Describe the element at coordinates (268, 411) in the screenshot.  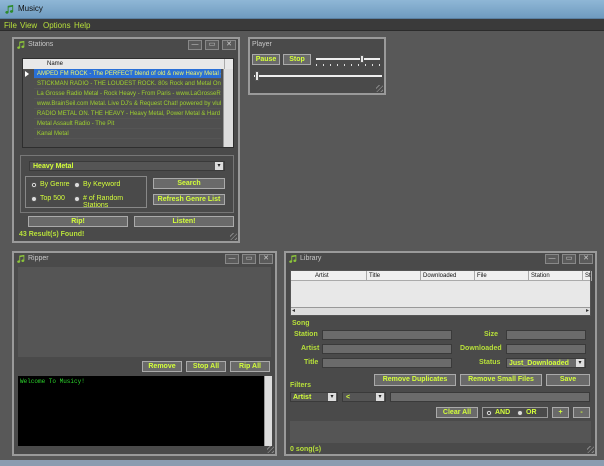
I see `console-scrollbar` at that location.